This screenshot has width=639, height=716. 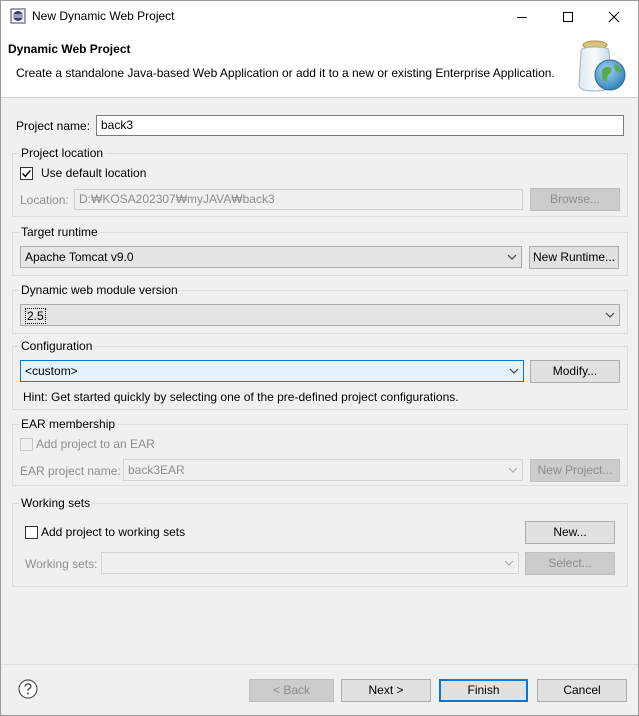 What do you see at coordinates (483, 690) in the screenshot?
I see `finish-button: Finish` at bounding box center [483, 690].